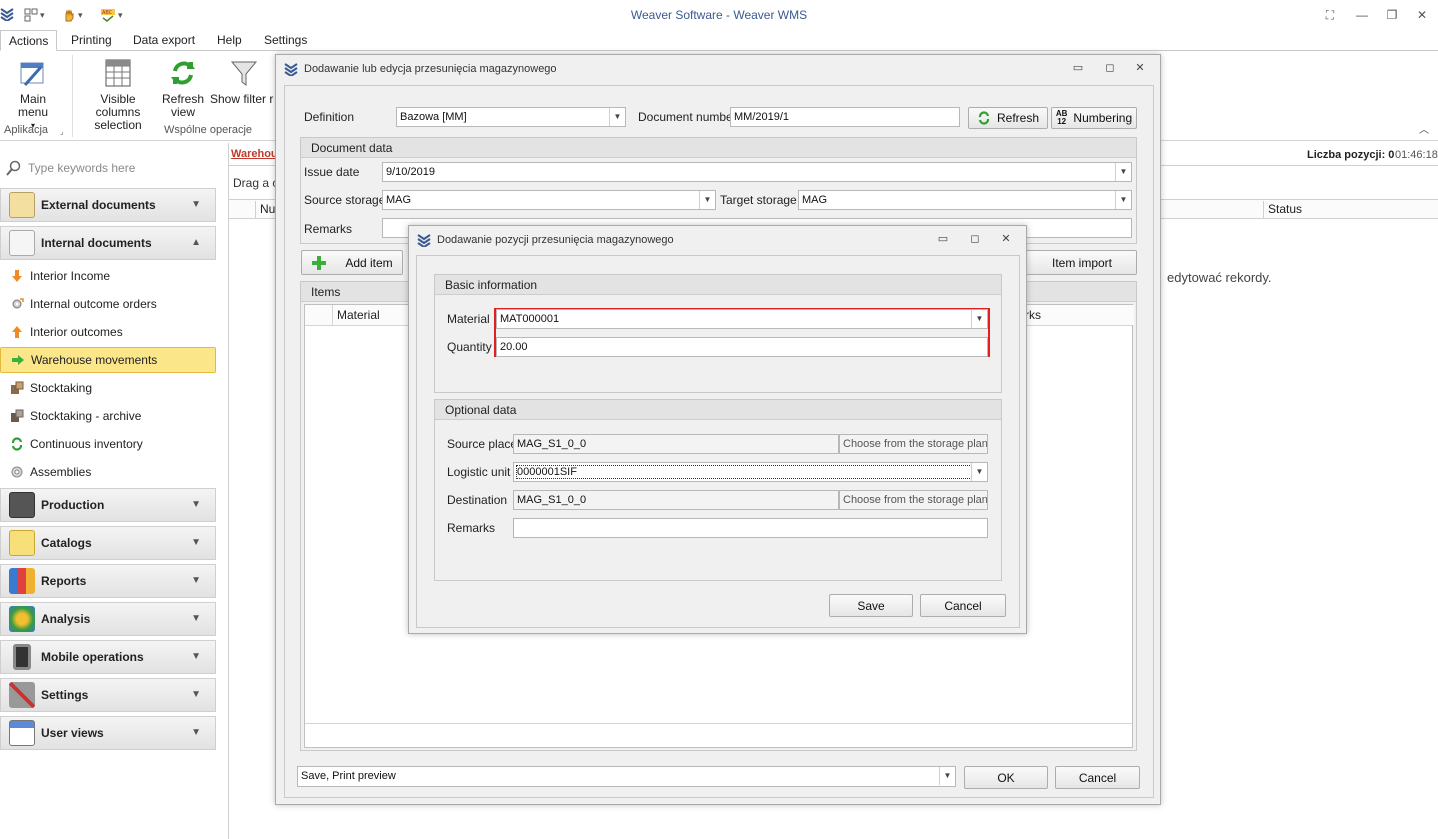 The height and width of the screenshot is (839, 1438). I want to click on nav-item-stocktaking-archive: Stocktaking - archive, so click(108, 416).